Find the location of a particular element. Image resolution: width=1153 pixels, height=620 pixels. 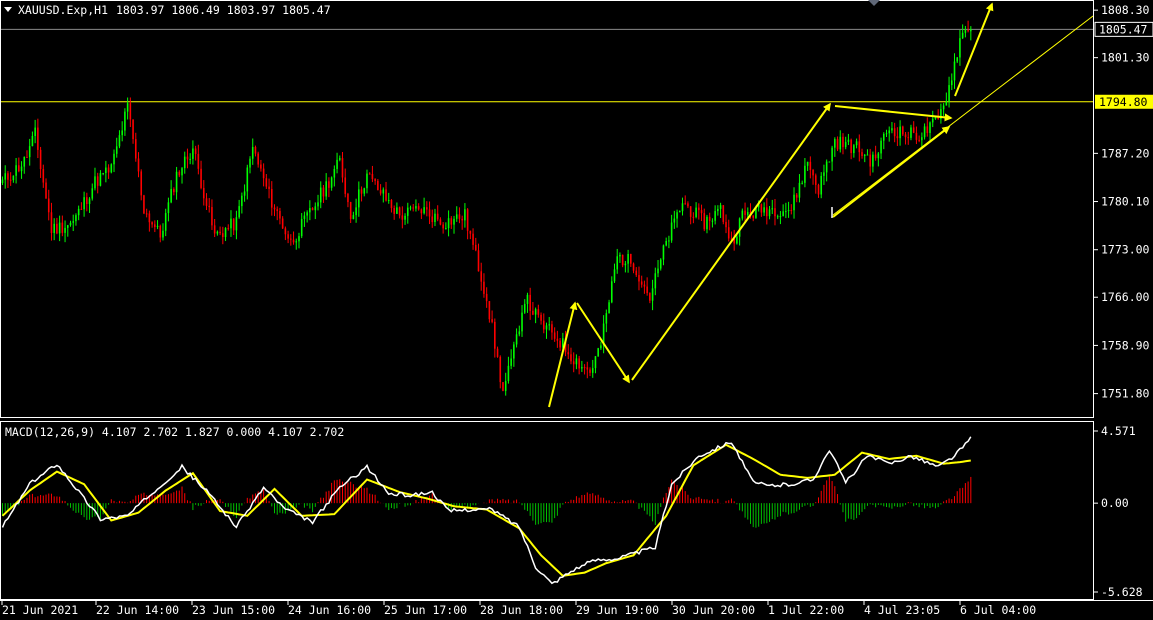

time-tick-label: 25 Jun 17:00 is located at coordinates (425, 610).